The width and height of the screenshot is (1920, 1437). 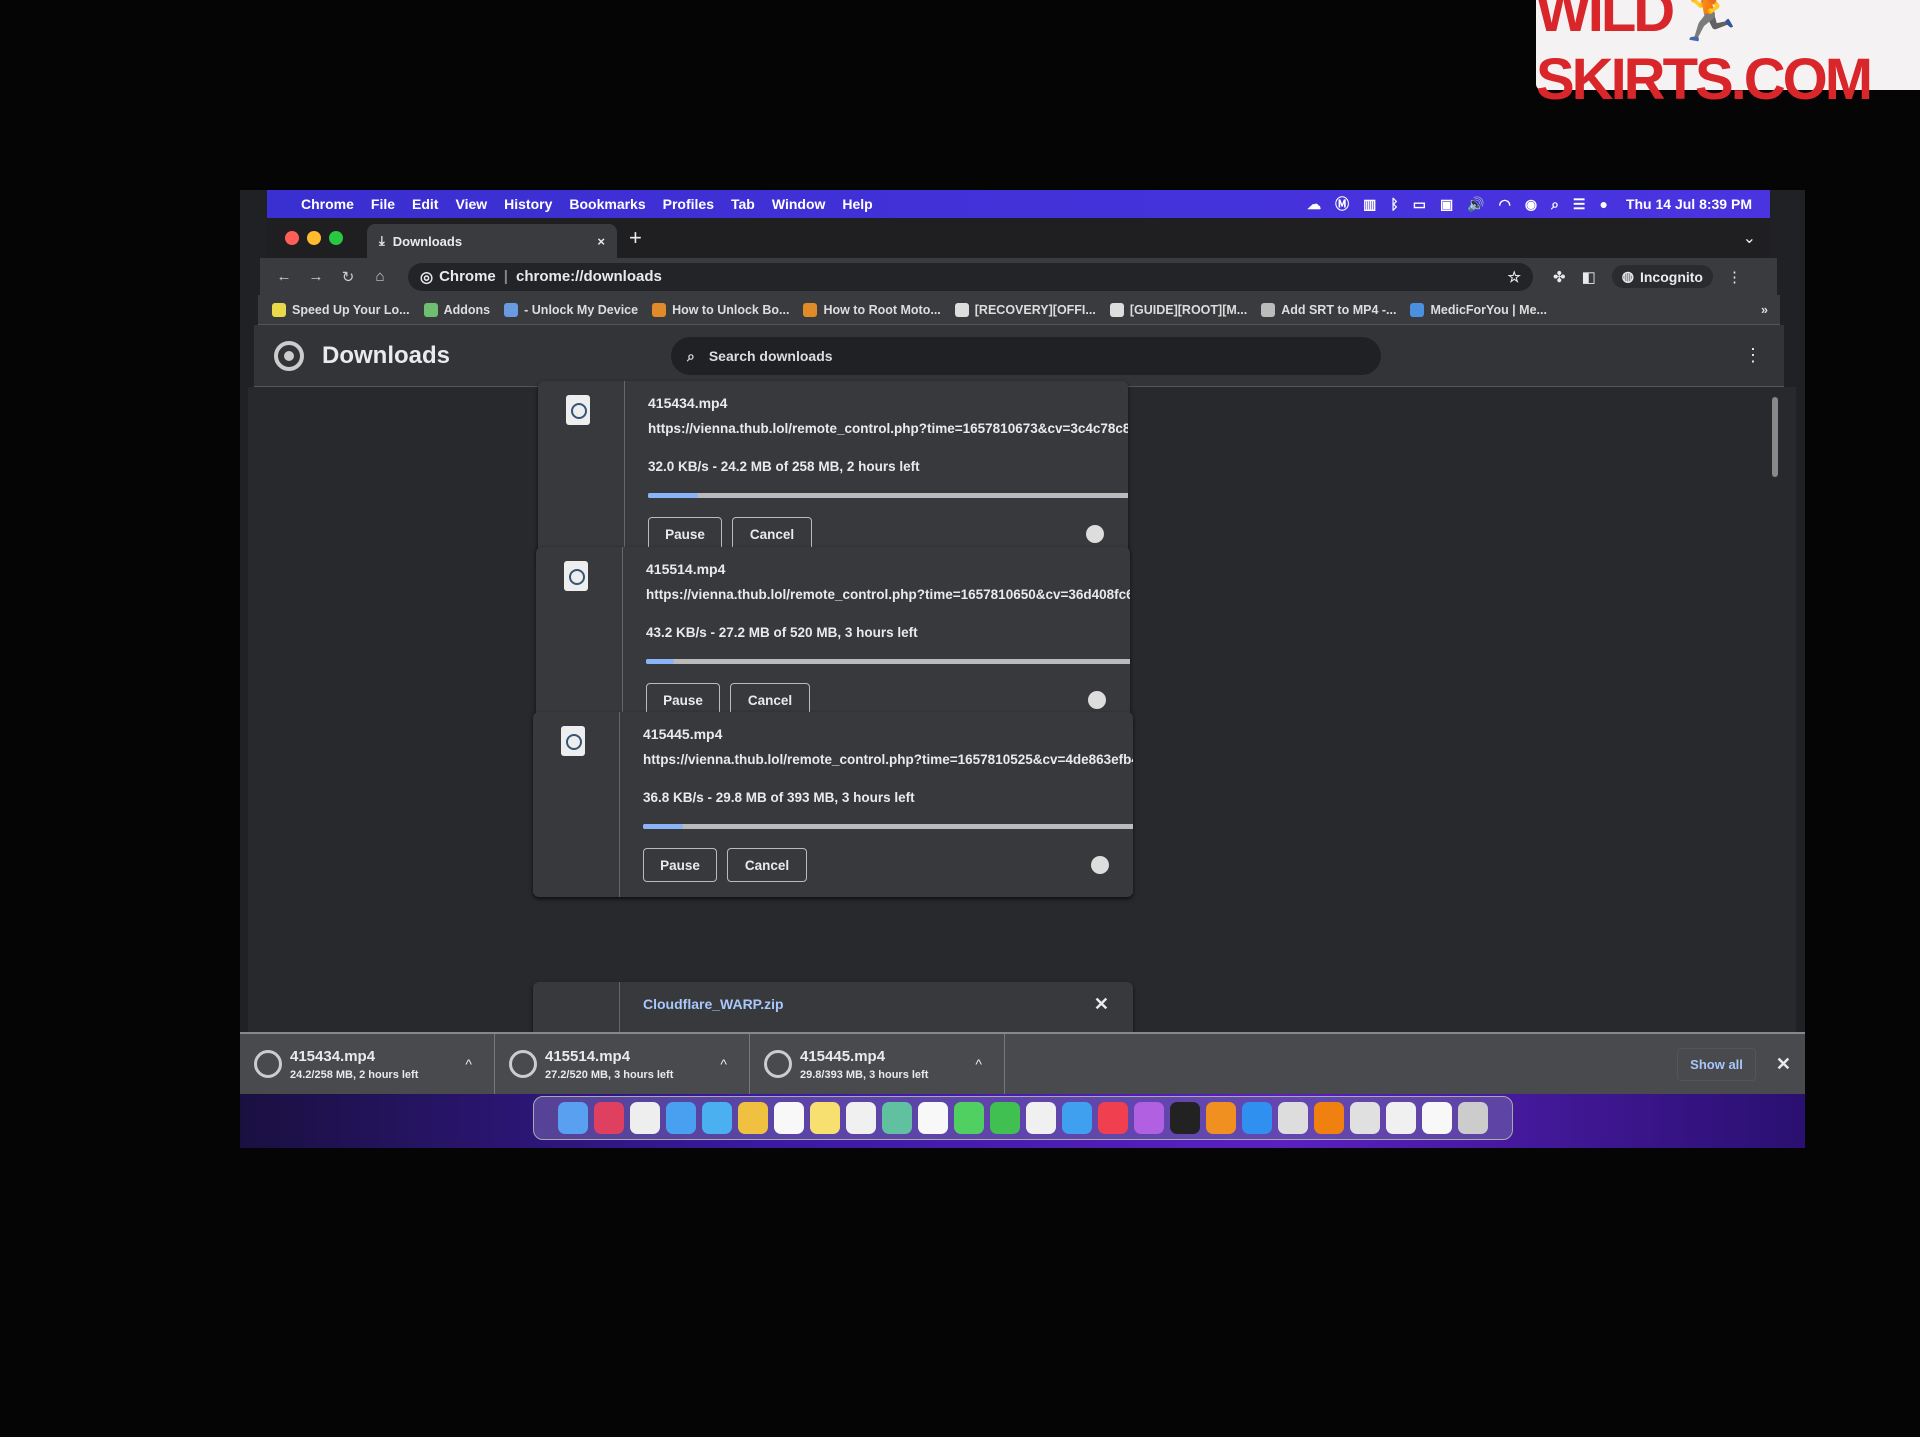 What do you see at coordinates (1603, 204) in the screenshot?
I see `siri-icon: ●` at bounding box center [1603, 204].